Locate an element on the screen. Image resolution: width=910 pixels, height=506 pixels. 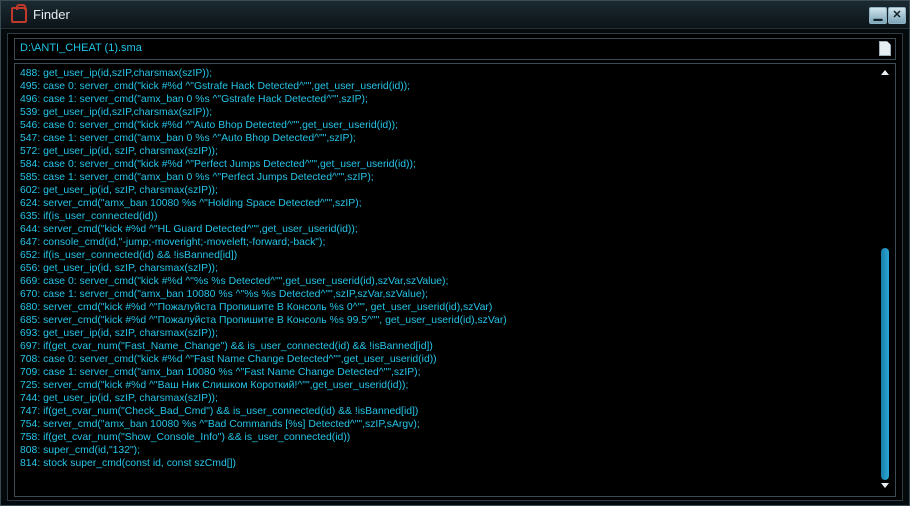
title-bar: Finder ▁ ✕ is located at coordinates (455, 15).